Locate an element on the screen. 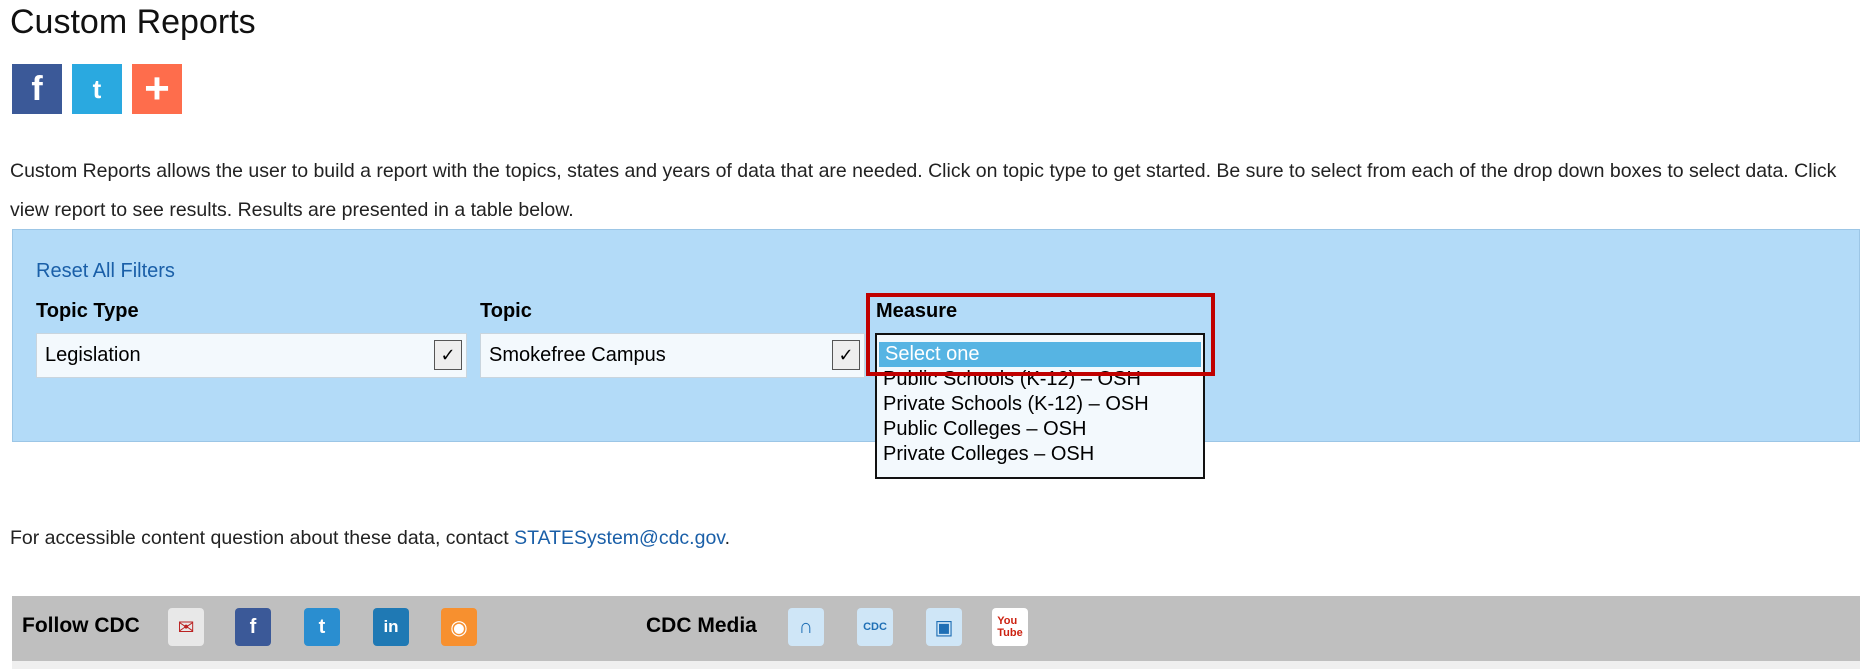 This screenshot has width=1868, height=669. linkedin-icon: in is located at coordinates (391, 627).